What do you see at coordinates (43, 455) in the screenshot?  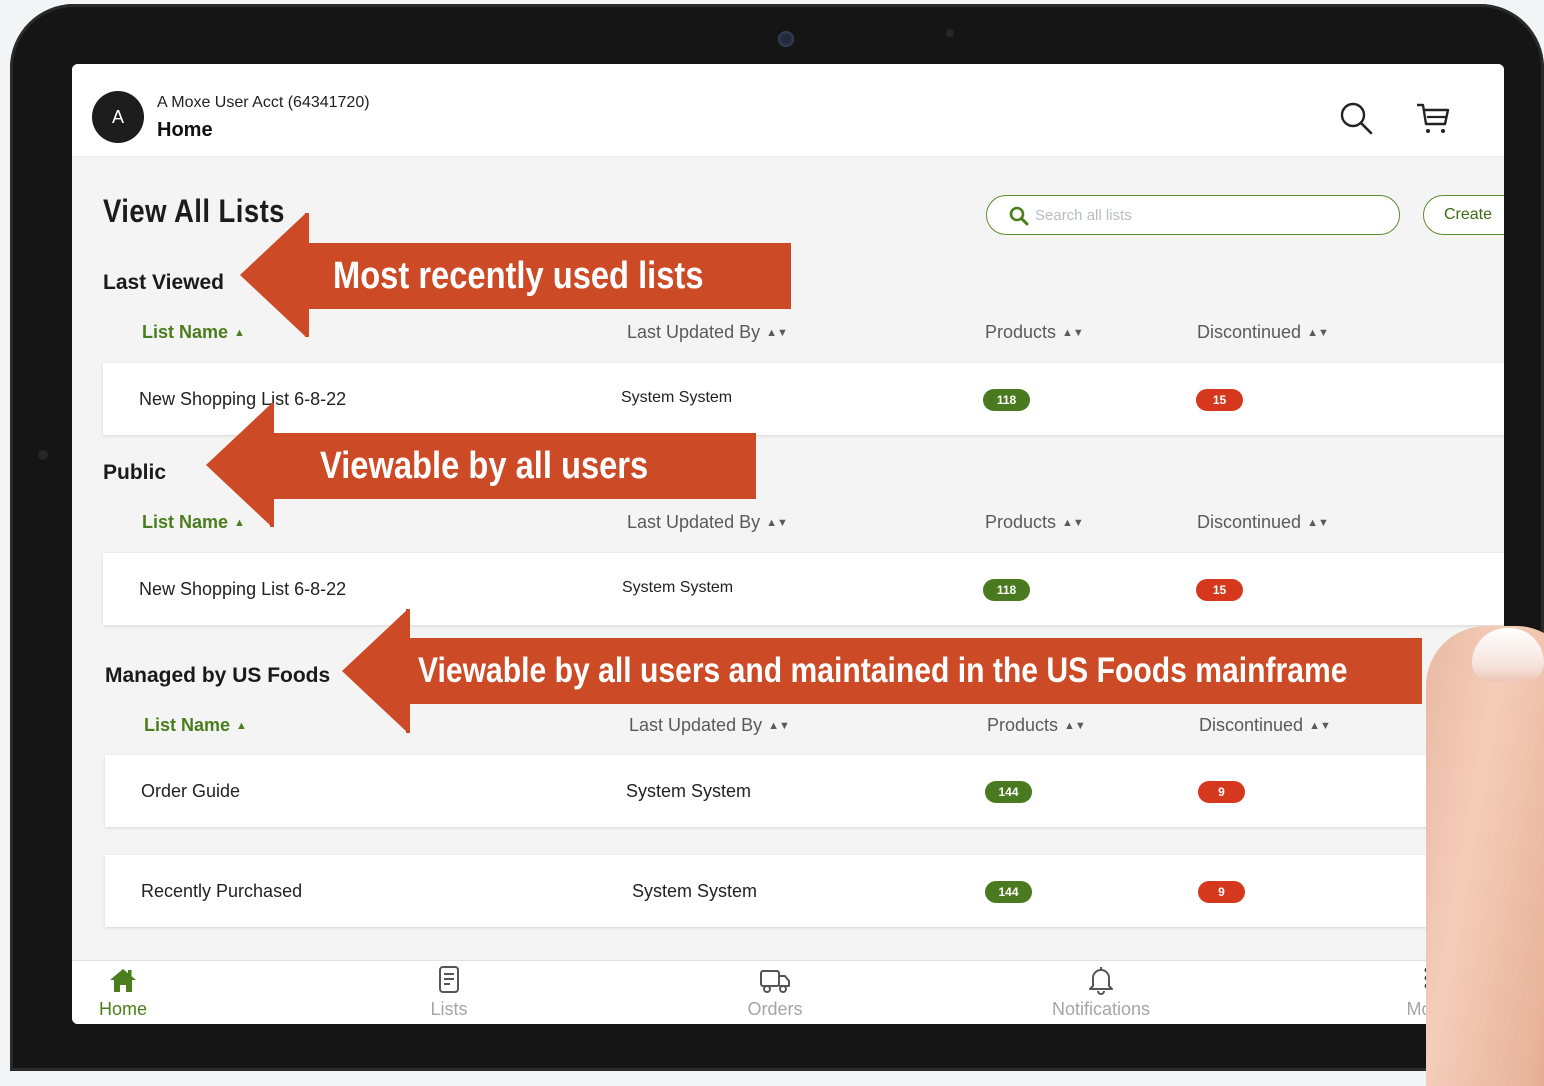 I see `side-sensor-dot` at bounding box center [43, 455].